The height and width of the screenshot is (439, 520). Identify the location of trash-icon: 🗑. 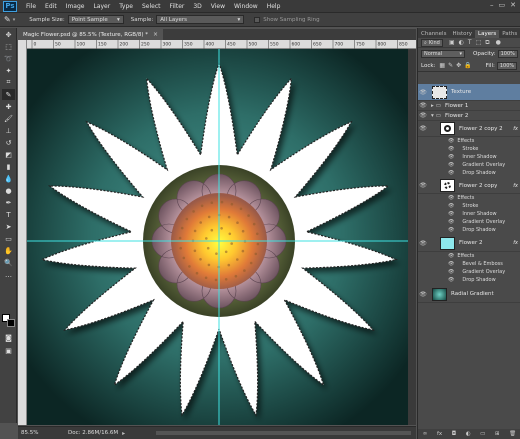
(512, 434).